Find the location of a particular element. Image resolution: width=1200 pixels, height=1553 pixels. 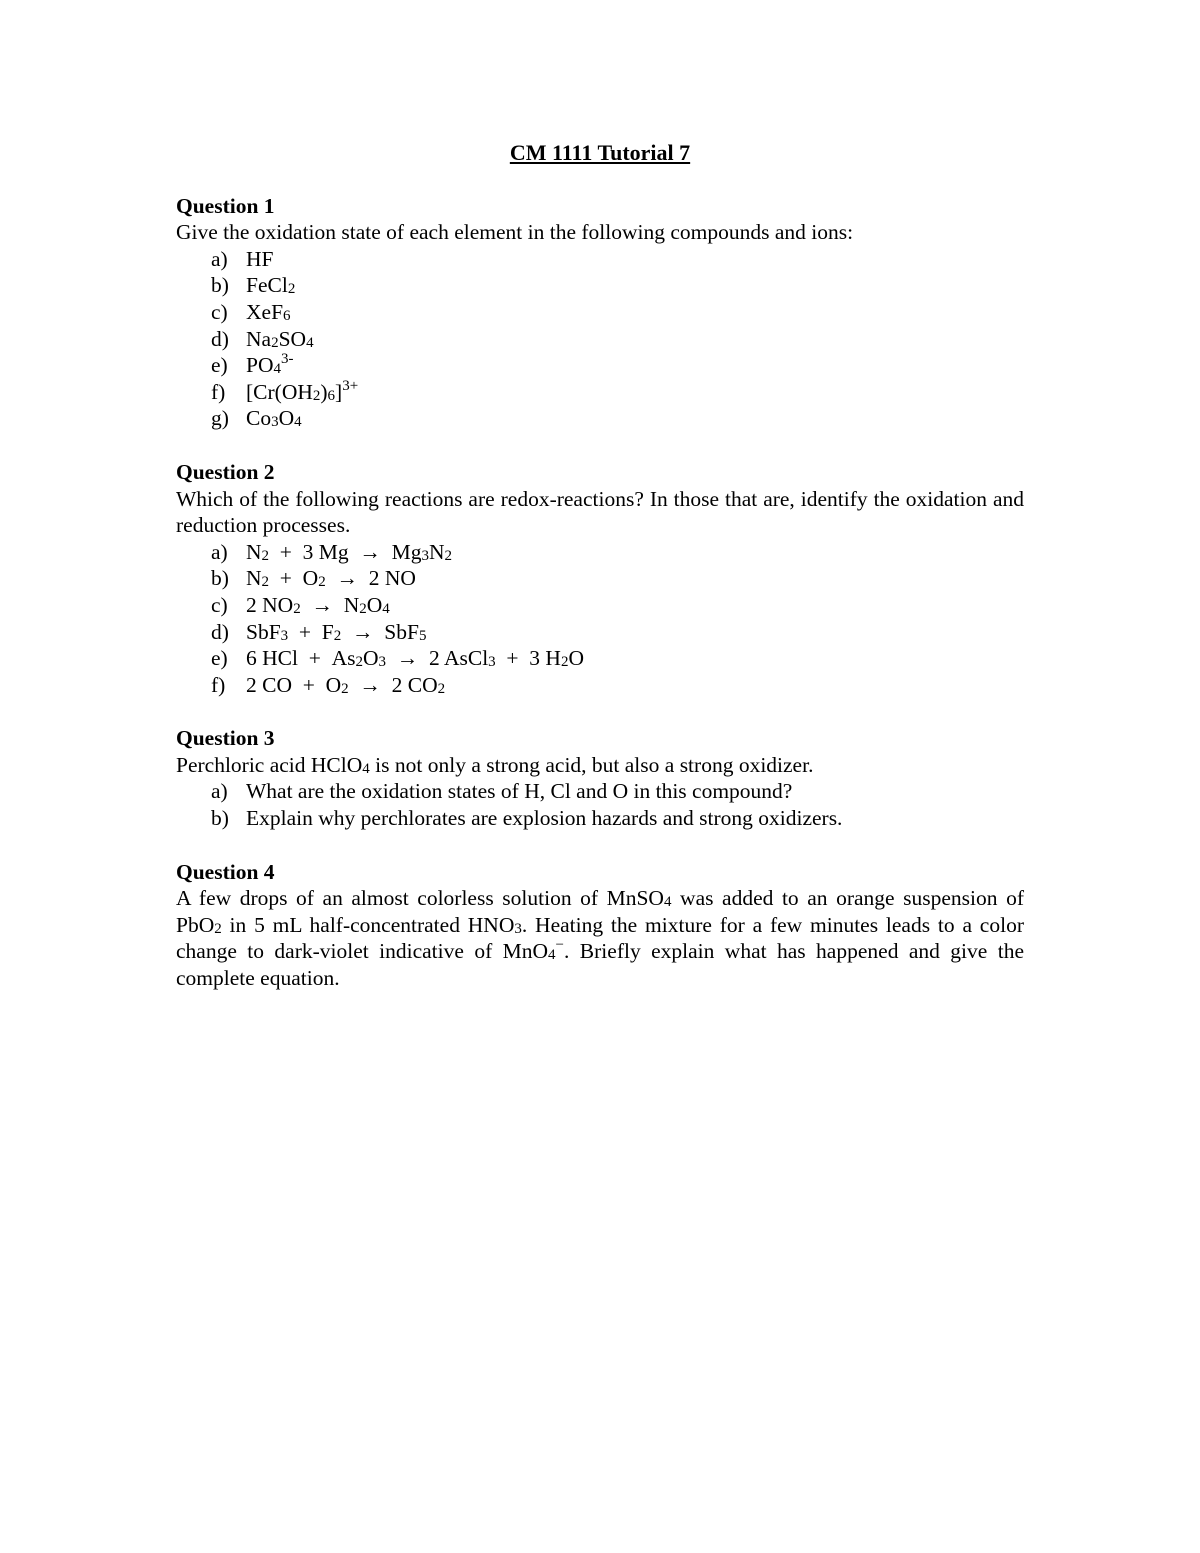

question-item: d) SbF3 + F2 → SbF5 is located at coordinates (600, 632).